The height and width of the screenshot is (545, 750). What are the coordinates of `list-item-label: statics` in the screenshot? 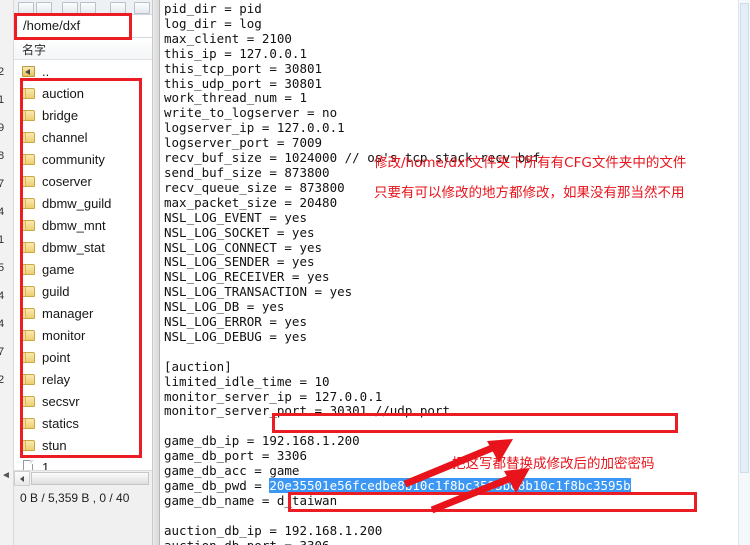 It's located at (60, 423).